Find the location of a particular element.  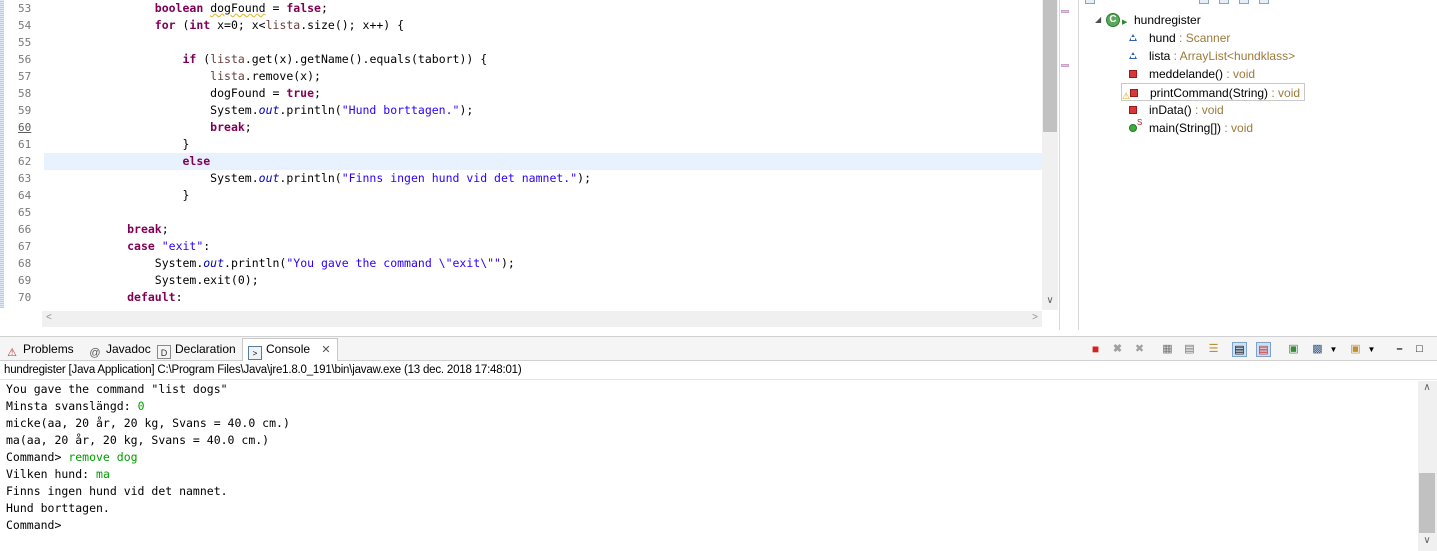

close-icon: ✕ is located at coordinates (325, 350).